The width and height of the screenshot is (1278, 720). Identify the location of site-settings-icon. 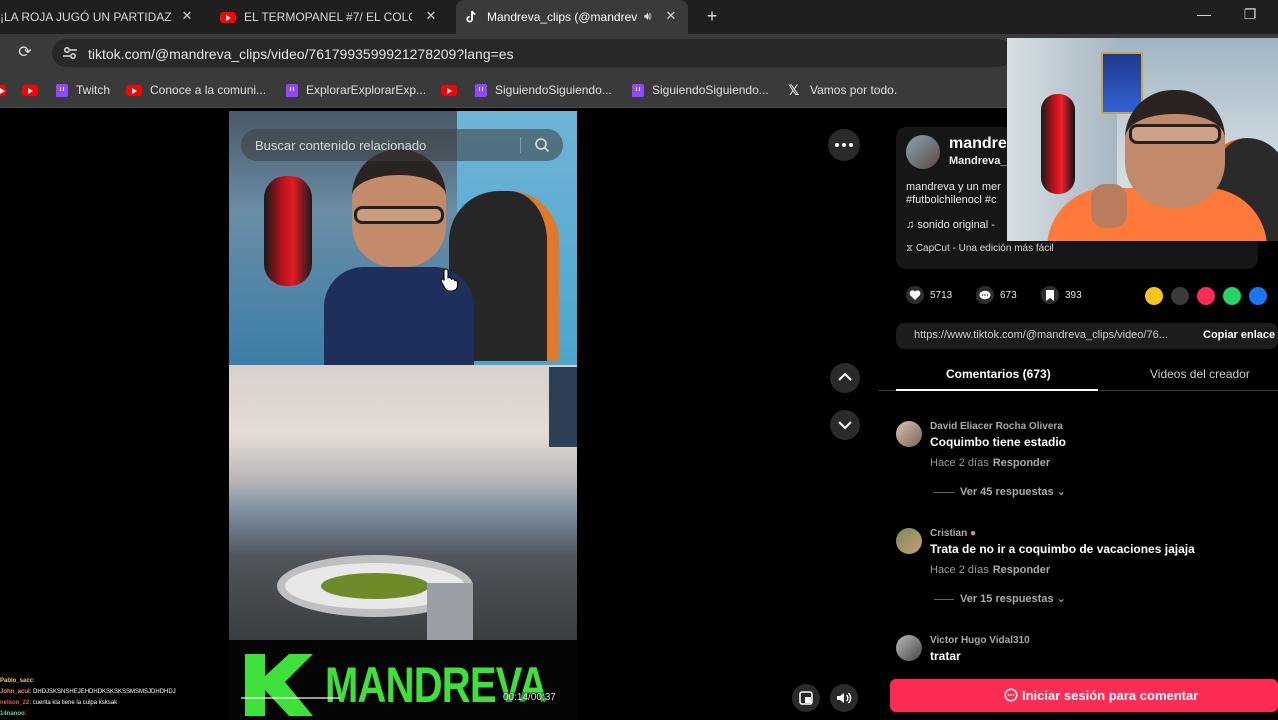
(70, 53).